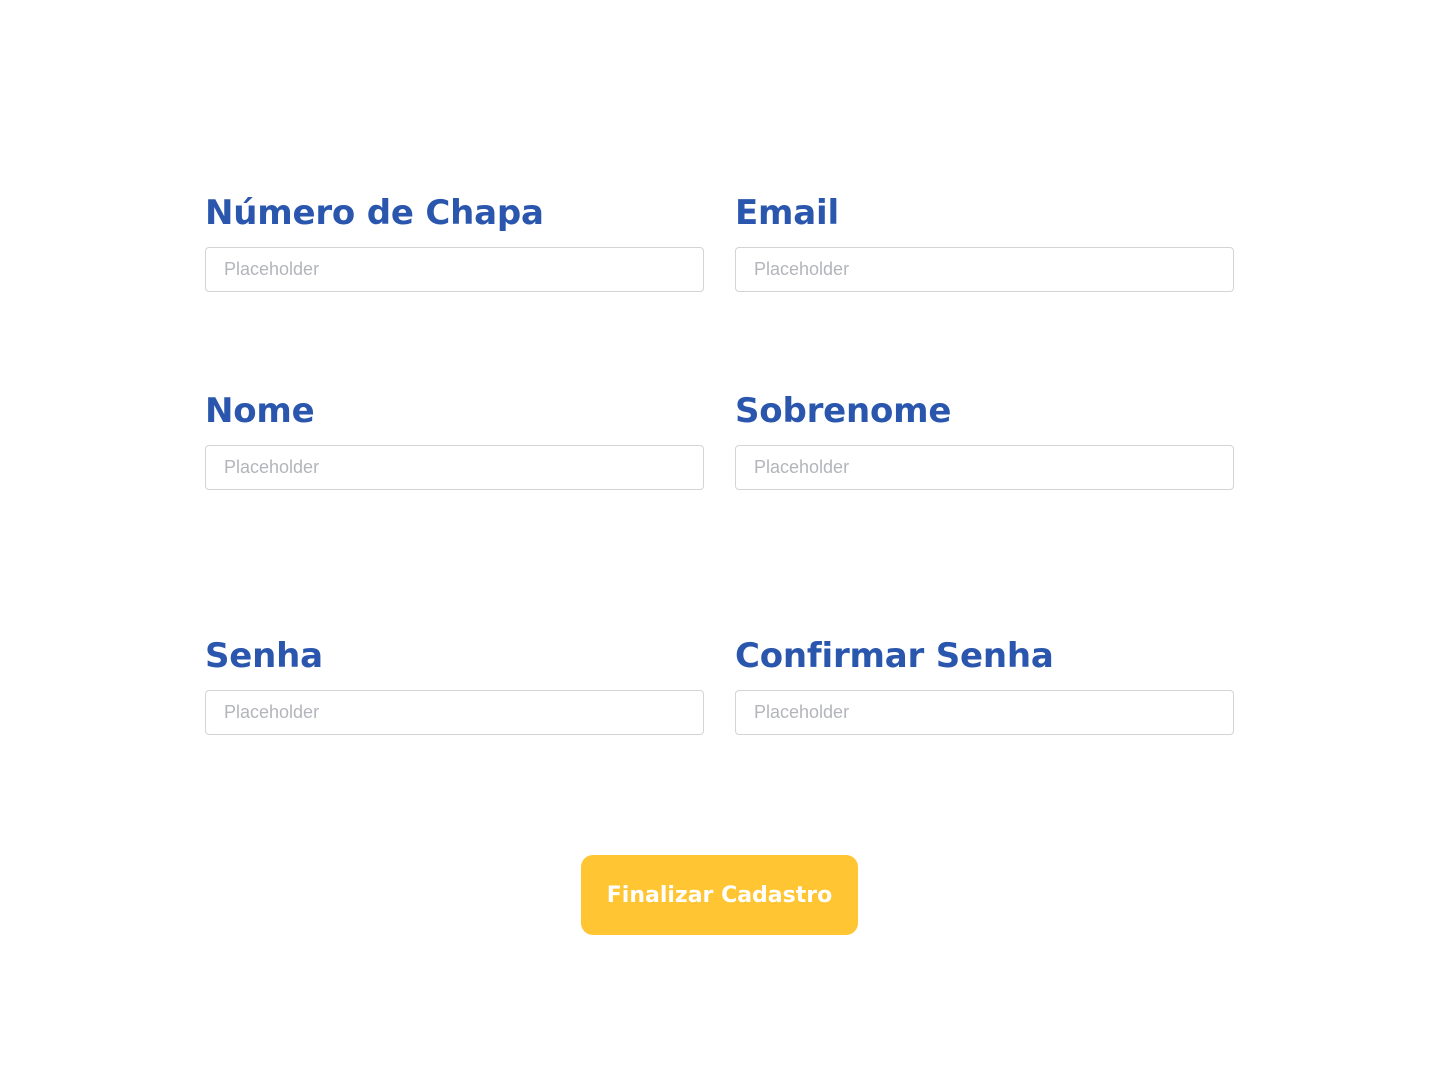 Image resolution: width=1440 pixels, height=1065 pixels. Describe the element at coordinates (454, 269) in the screenshot. I see `chapa-input` at that location.